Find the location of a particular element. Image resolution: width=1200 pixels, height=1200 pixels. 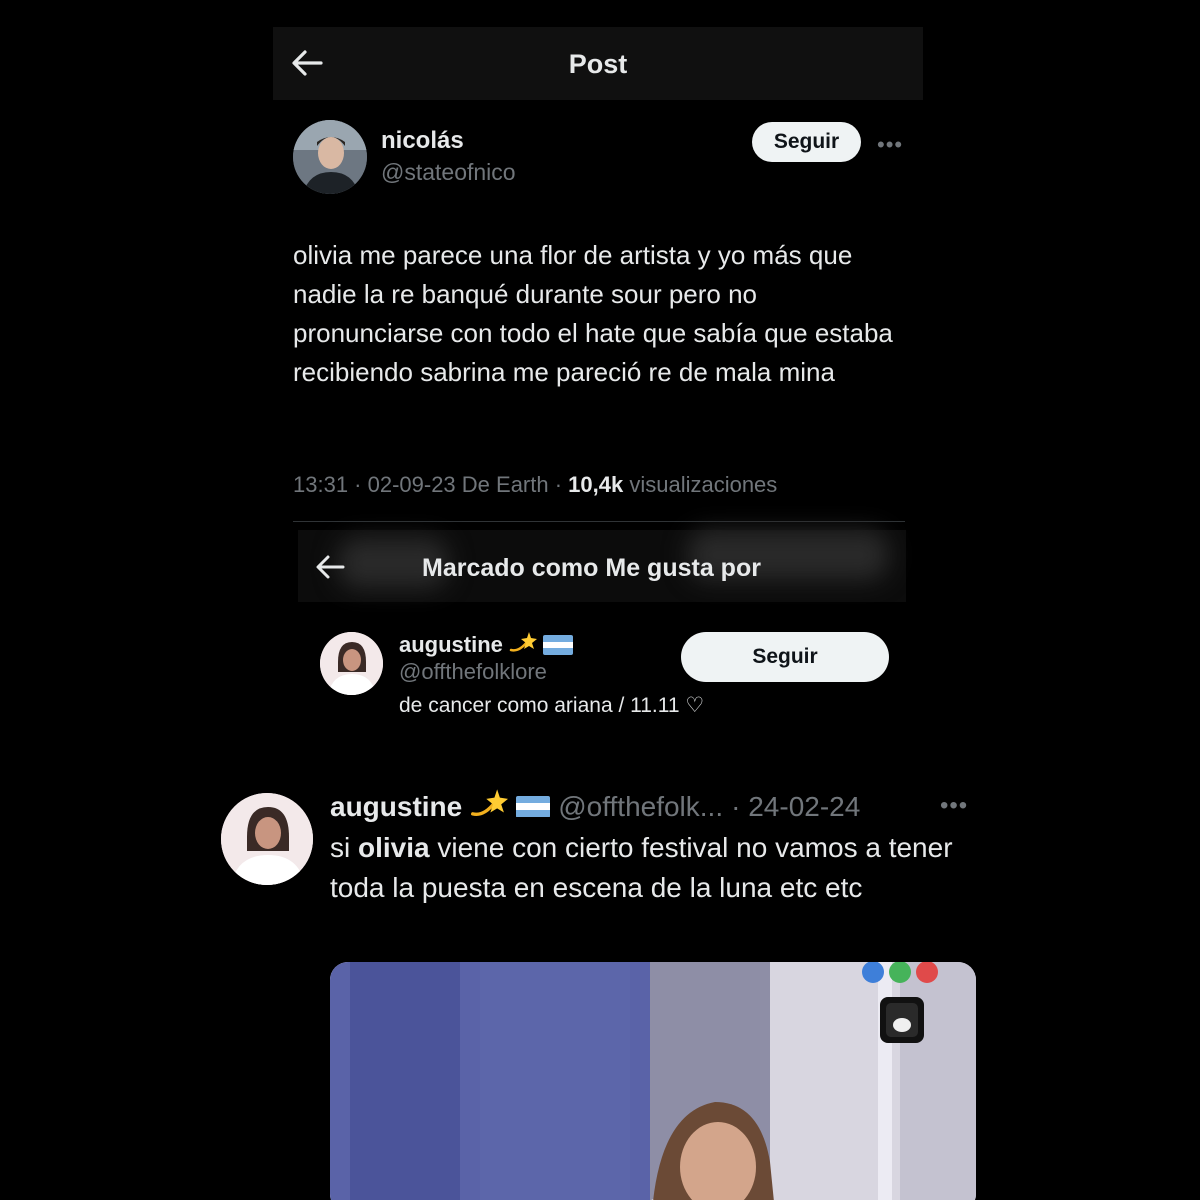

post-header-bar: Post is located at coordinates (598, 63).